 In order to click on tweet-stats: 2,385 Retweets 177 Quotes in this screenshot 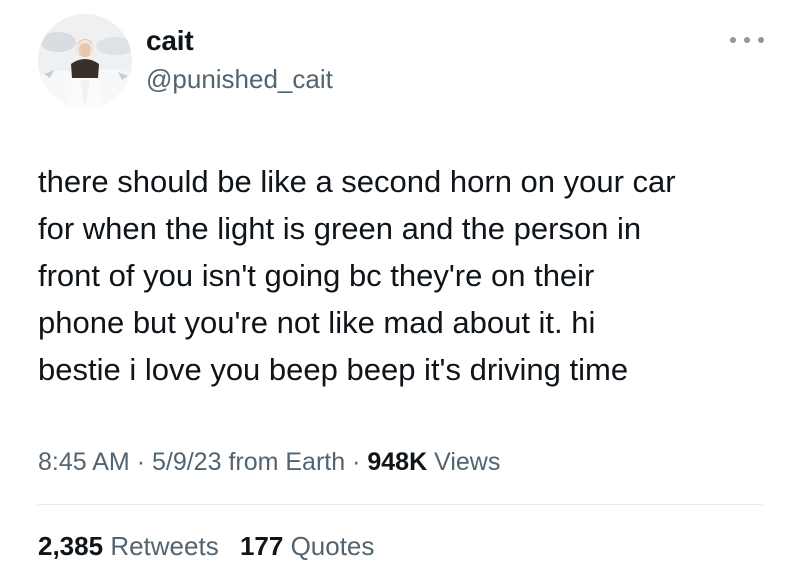, I will do `click(206, 546)`.